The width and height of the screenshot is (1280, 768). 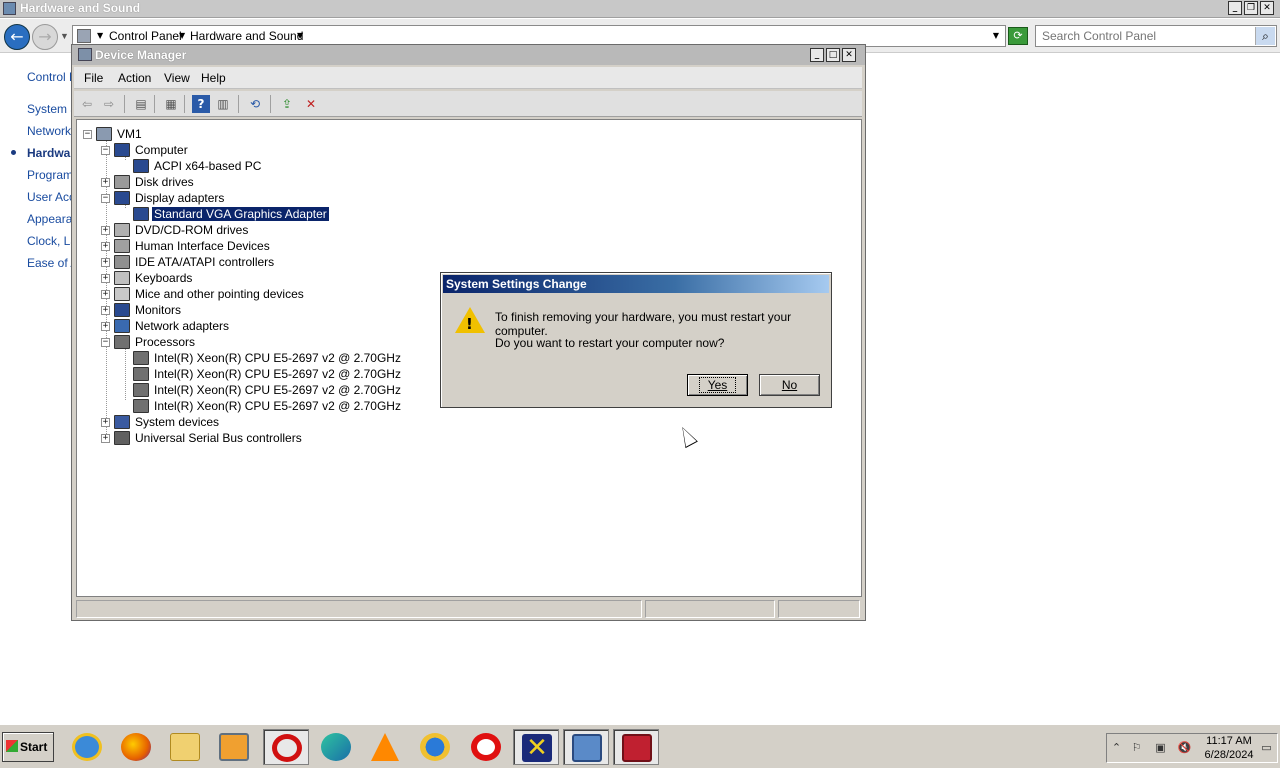 What do you see at coordinates (175, 230) in the screenshot?
I see `tree-item: + DVD/CD-ROM drives` at bounding box center [175, 230].